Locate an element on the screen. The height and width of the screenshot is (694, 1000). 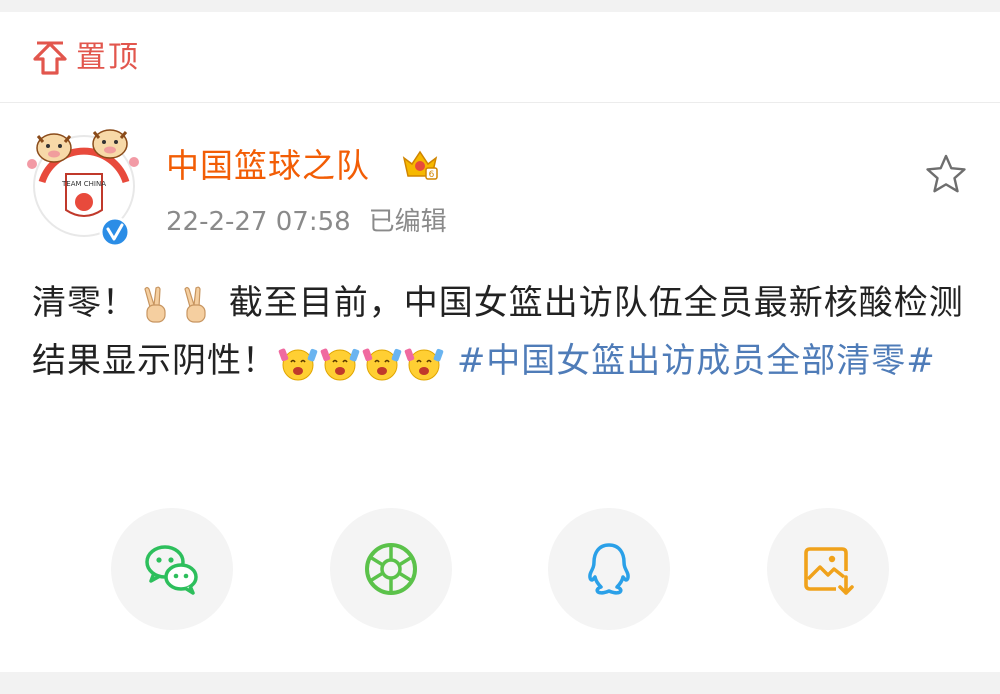
save-image-icon is located at coordinates (829, 571).